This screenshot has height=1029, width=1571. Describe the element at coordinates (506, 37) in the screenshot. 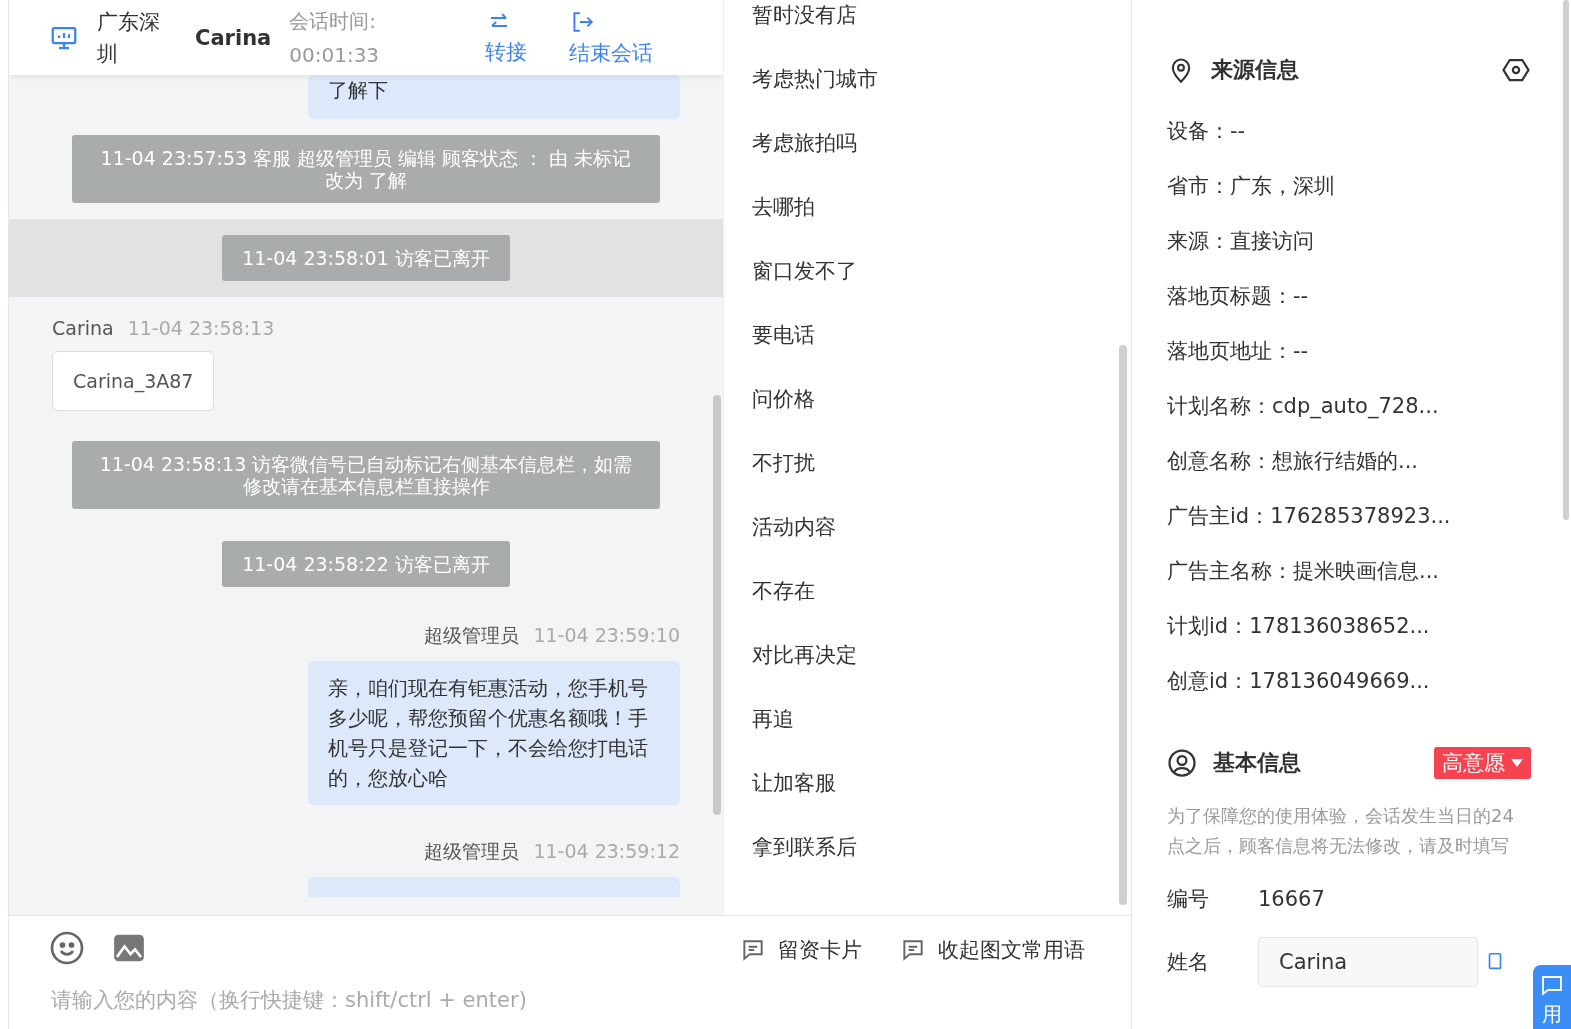

I see `transfer-button: 转接` at that location.